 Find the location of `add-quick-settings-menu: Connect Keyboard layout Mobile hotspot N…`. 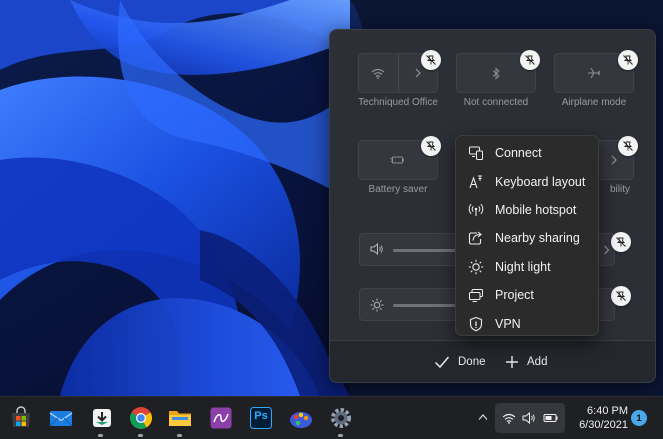

add-quick-settings-menu: Connect Keyboard layout Mobile hotspot N… is located at coordinates (527, 235).